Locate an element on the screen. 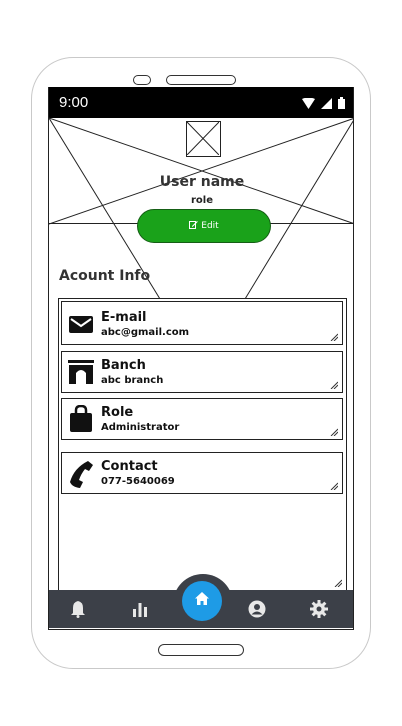  email-card: E-mail abc@gmail.com is located at coordinates (202, 323).